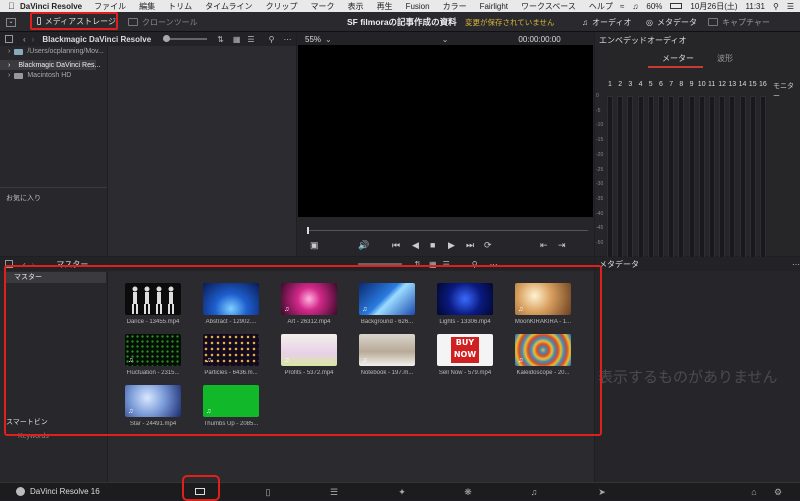 This screenshot has width=800, height=501. What do you see at coordinates (363, 245) in the screenshot?
I see `volume-icon: 🔊` at bounding box center [363, 245].